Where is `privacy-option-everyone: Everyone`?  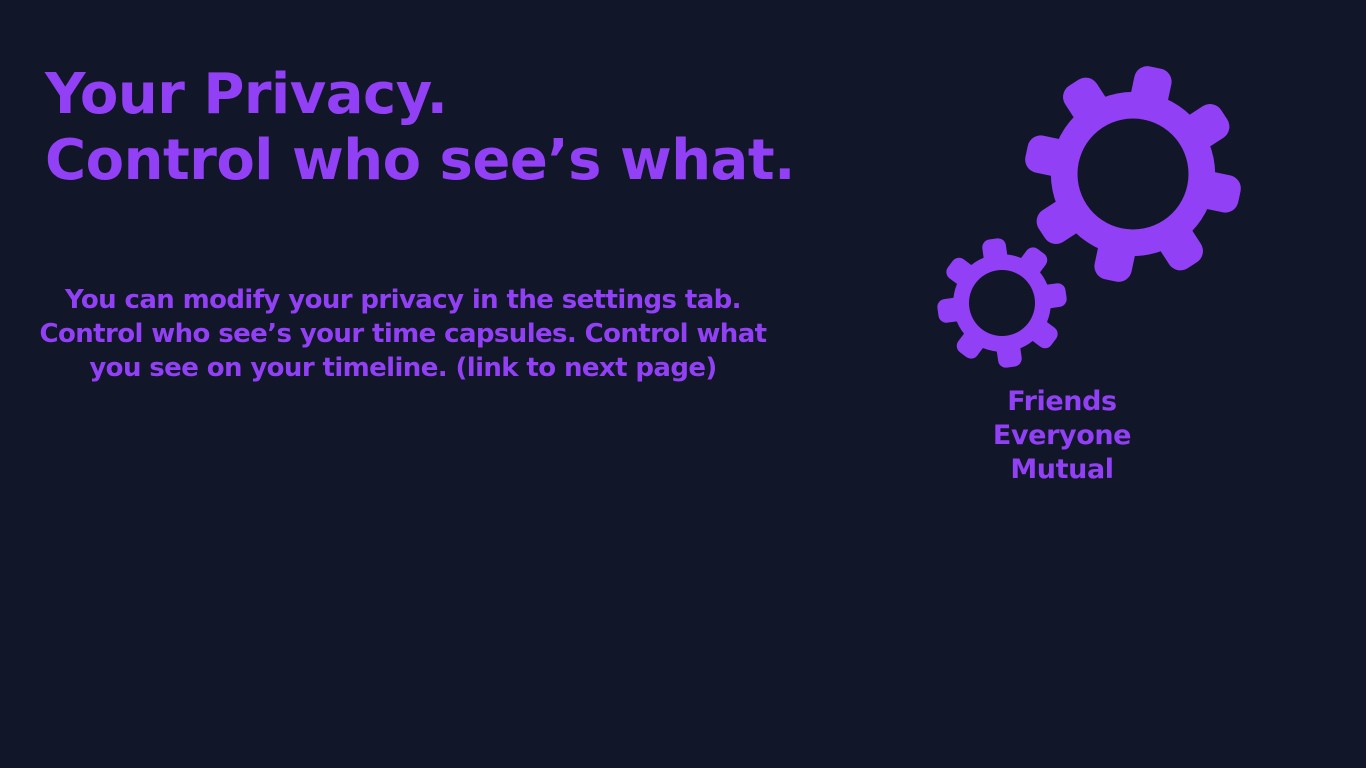 privacy-option-everyone: Everyone is located at coordinates (1062, 436).